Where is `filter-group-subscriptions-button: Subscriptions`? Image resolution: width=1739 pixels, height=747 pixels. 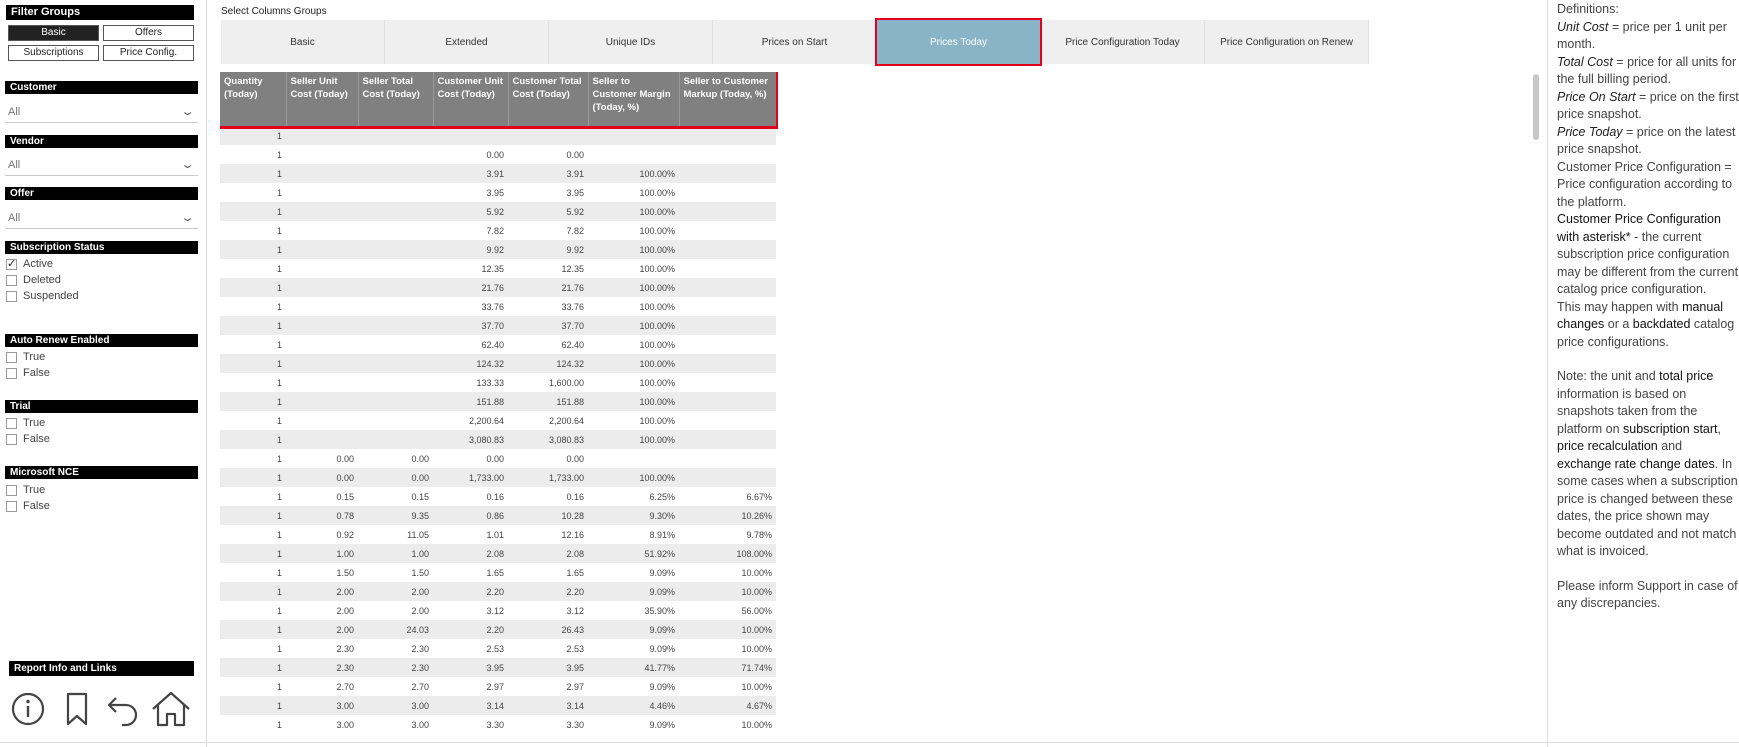
filter-group-subscriptions-button: Subscriptions is located at coordinates (53, 53).